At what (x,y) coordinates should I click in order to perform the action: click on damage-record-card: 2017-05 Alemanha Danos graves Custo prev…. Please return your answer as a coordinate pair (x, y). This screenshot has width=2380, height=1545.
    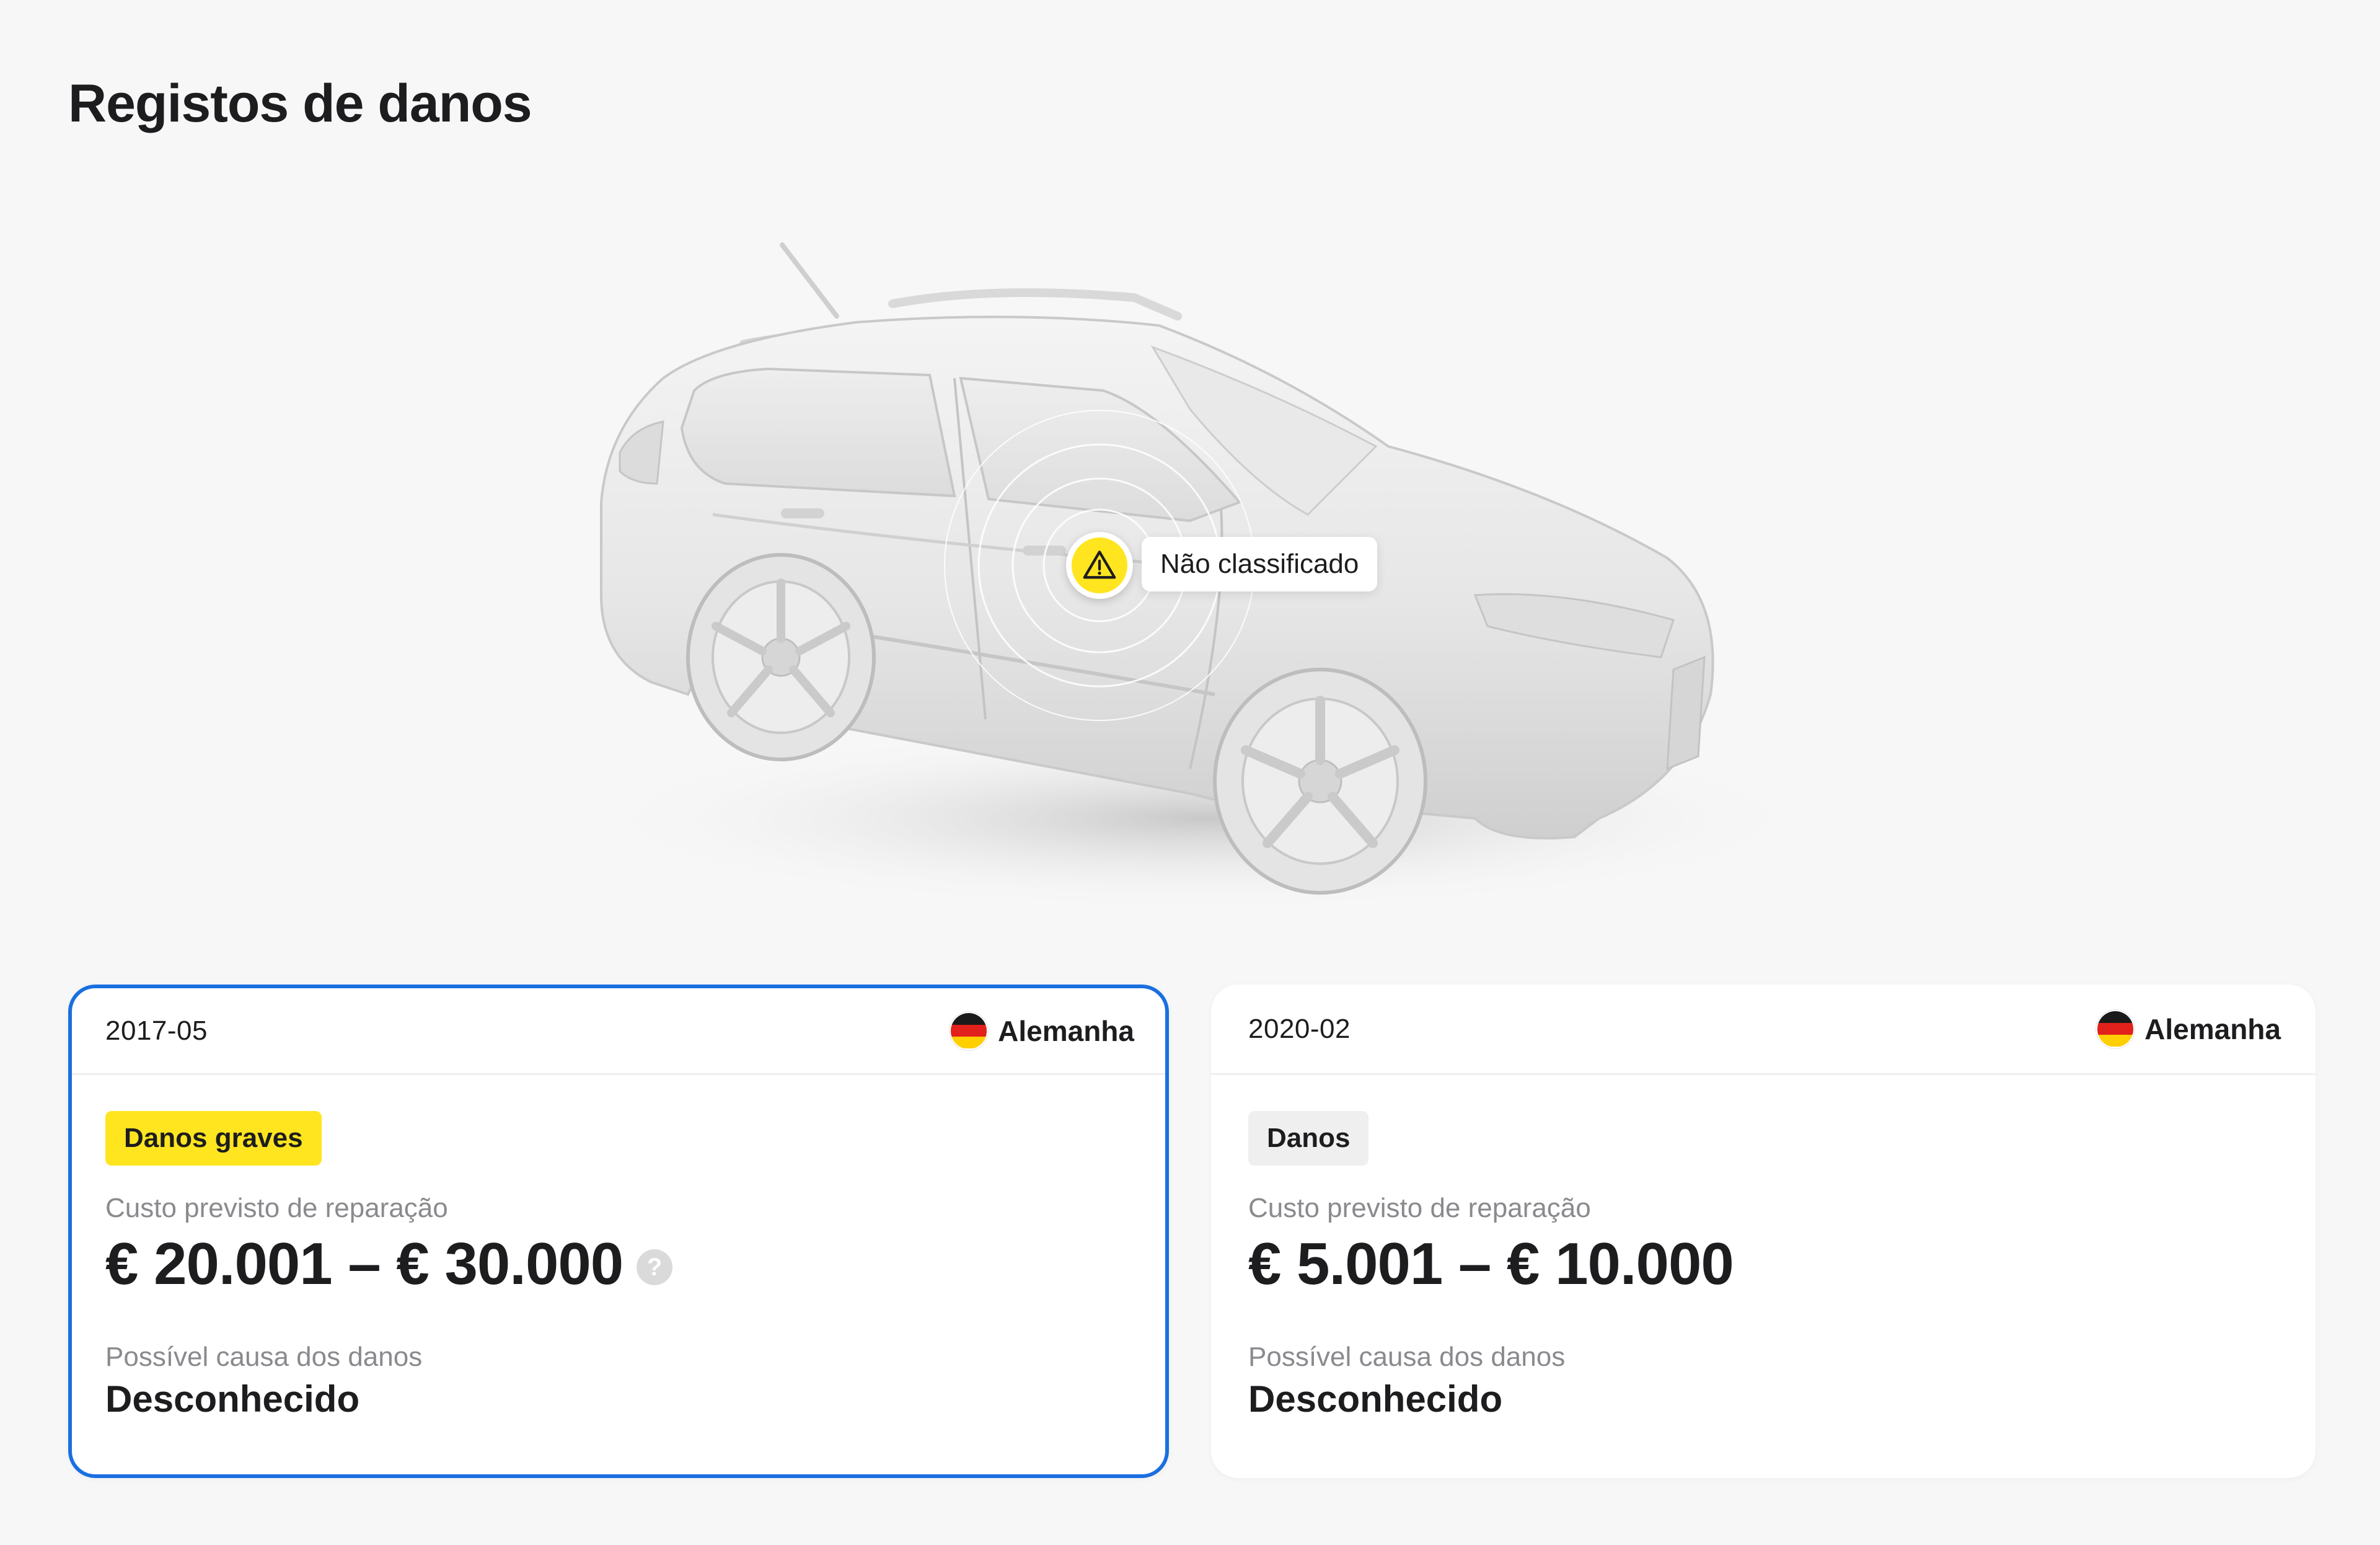
    Looking at the image, I should click on (618, 1231).